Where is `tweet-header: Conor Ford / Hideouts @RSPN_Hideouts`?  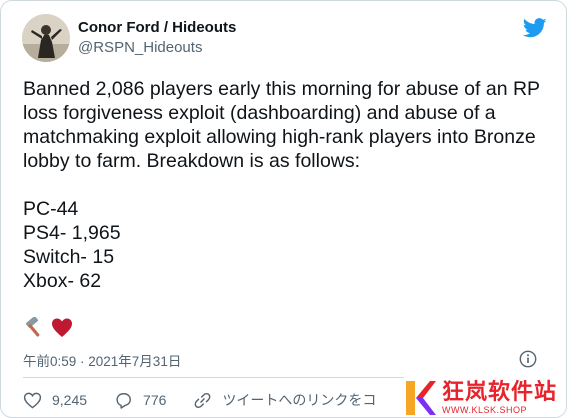 tweet-header: Conor Ford / Hideouts @RSPN_Hideouts is located at coordinates (129, 38).